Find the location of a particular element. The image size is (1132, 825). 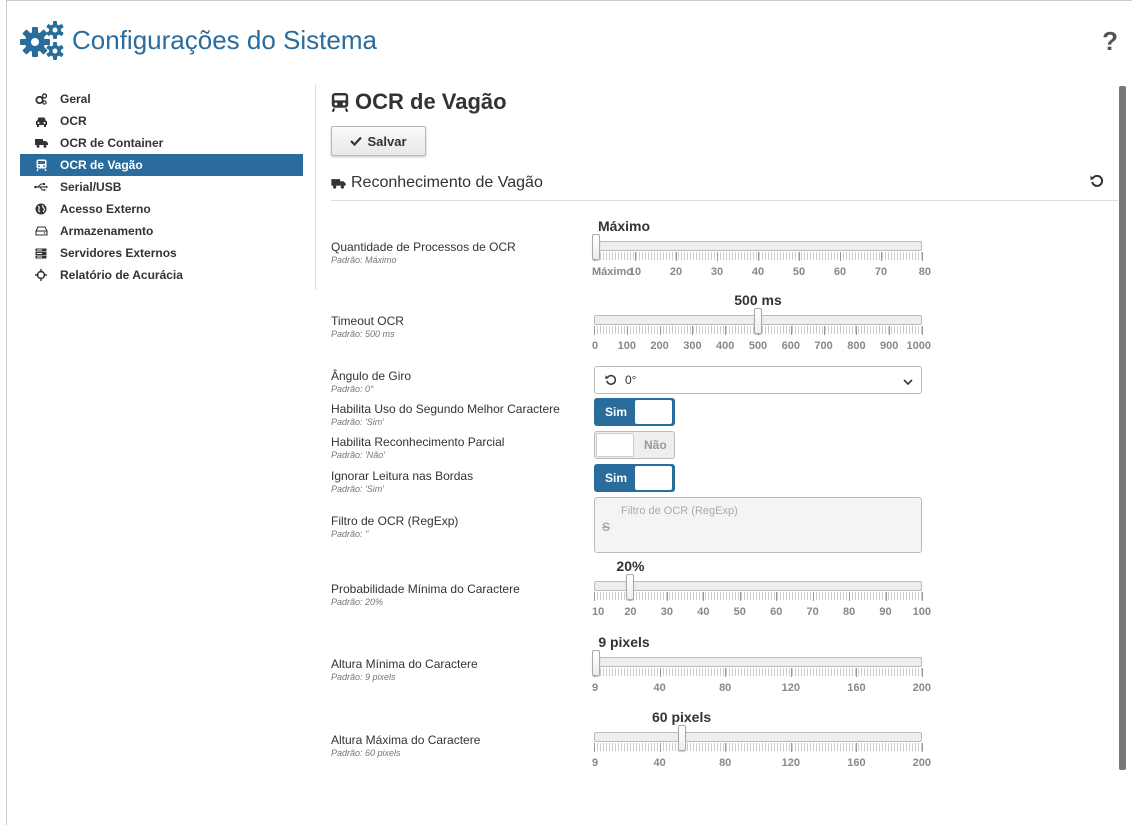

parcial-toggle: Não is located at coordinates (634, 445).